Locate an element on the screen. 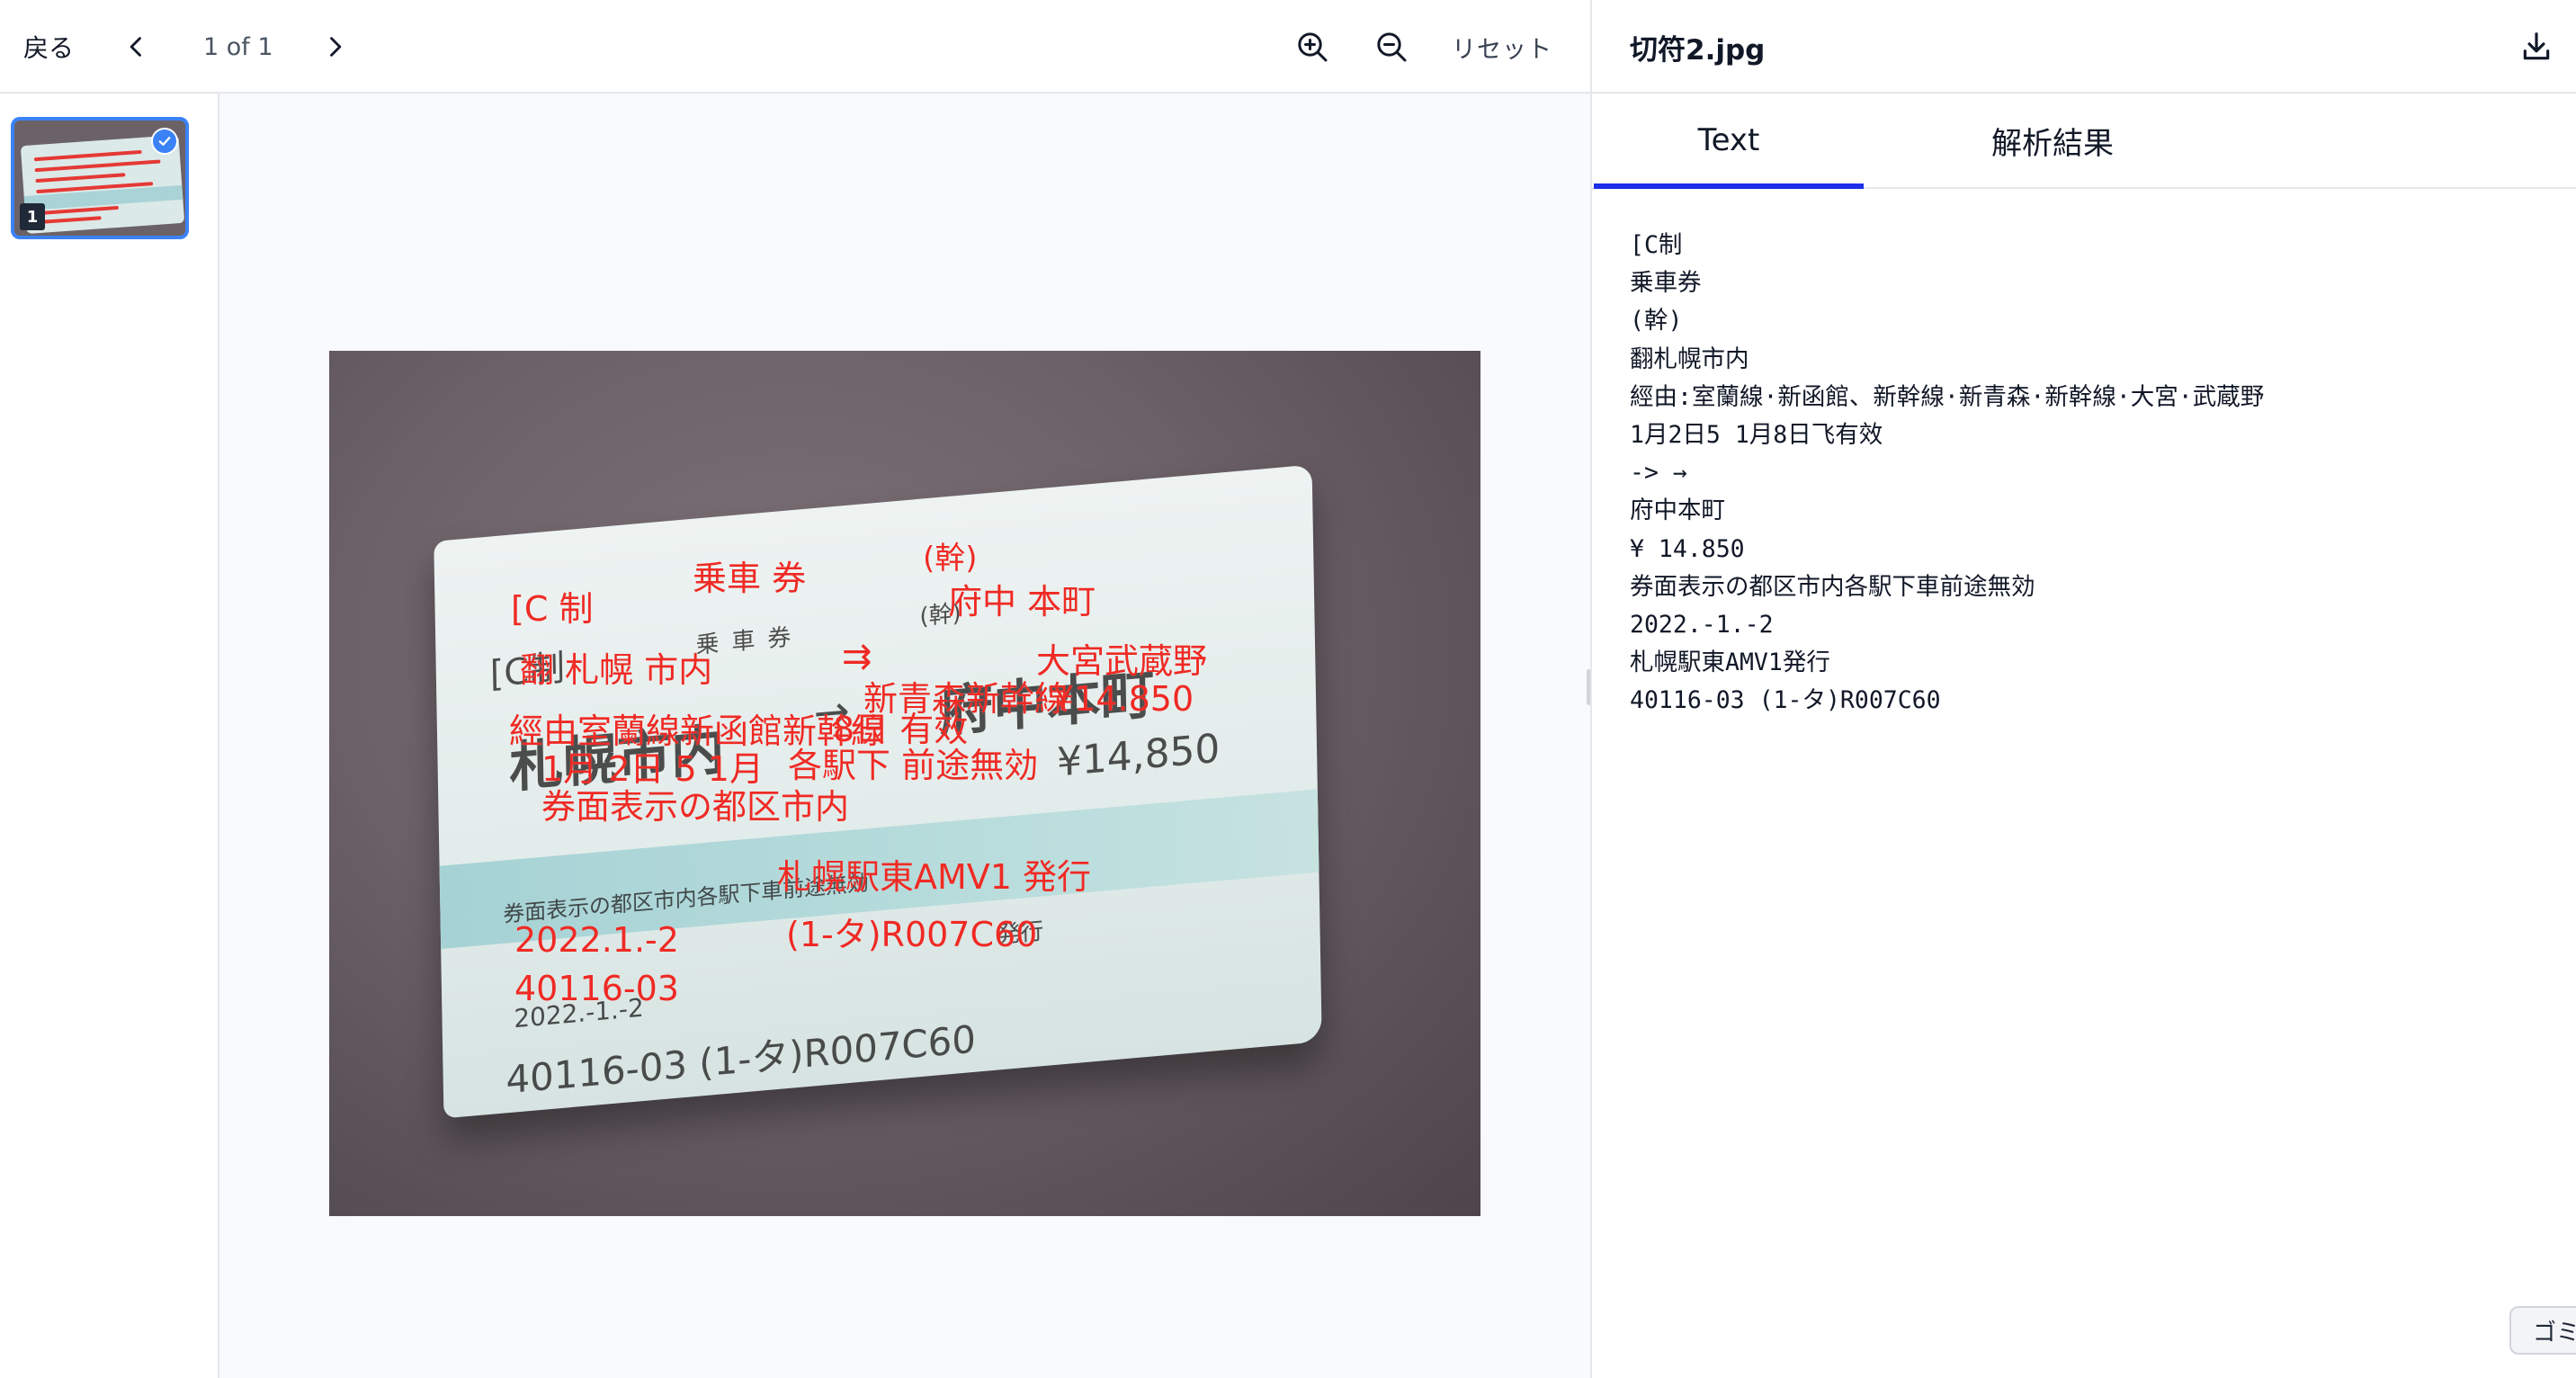 The height and width of the screenshot is (1378, 2576). ocr-overlay-jan2: 1月 2日 5 1月 is located at coordinates (652, 769).